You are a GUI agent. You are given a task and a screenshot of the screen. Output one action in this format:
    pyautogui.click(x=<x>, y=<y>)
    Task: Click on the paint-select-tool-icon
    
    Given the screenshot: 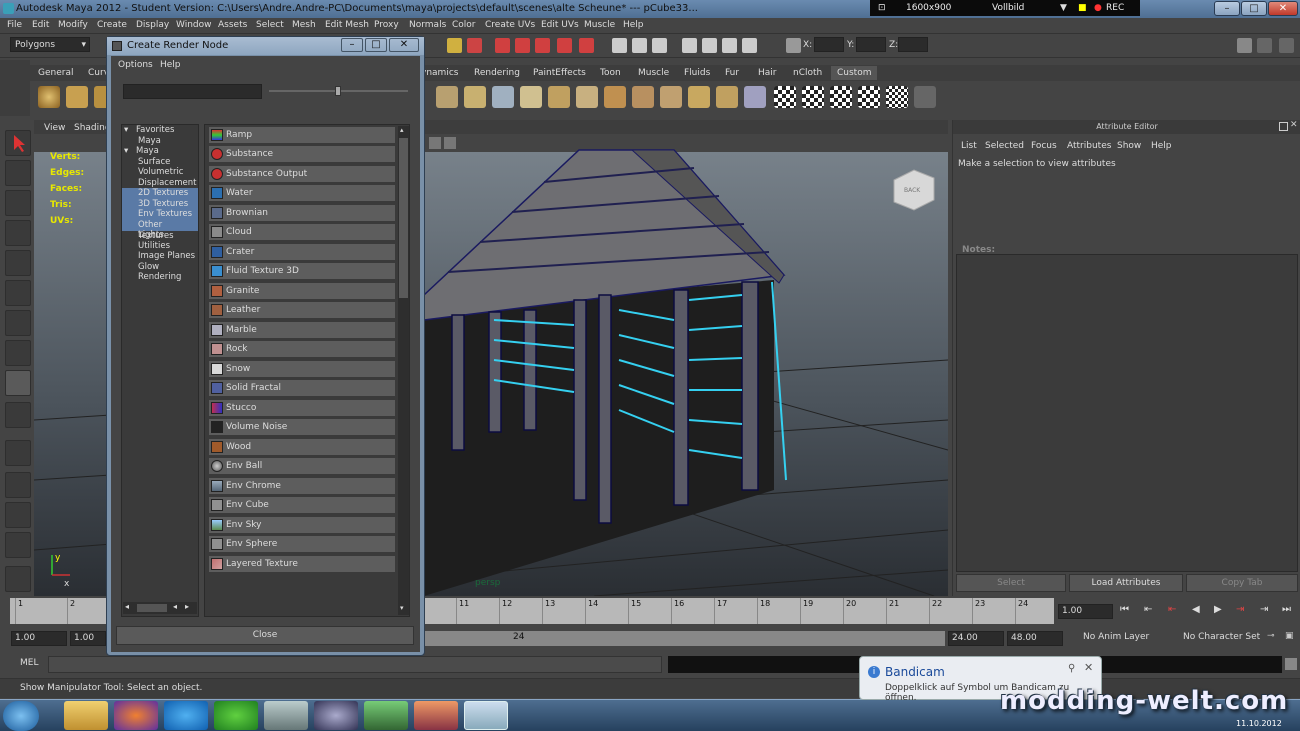 What is the action you would take?
    pyautogui.click(x=18, y=203)
    